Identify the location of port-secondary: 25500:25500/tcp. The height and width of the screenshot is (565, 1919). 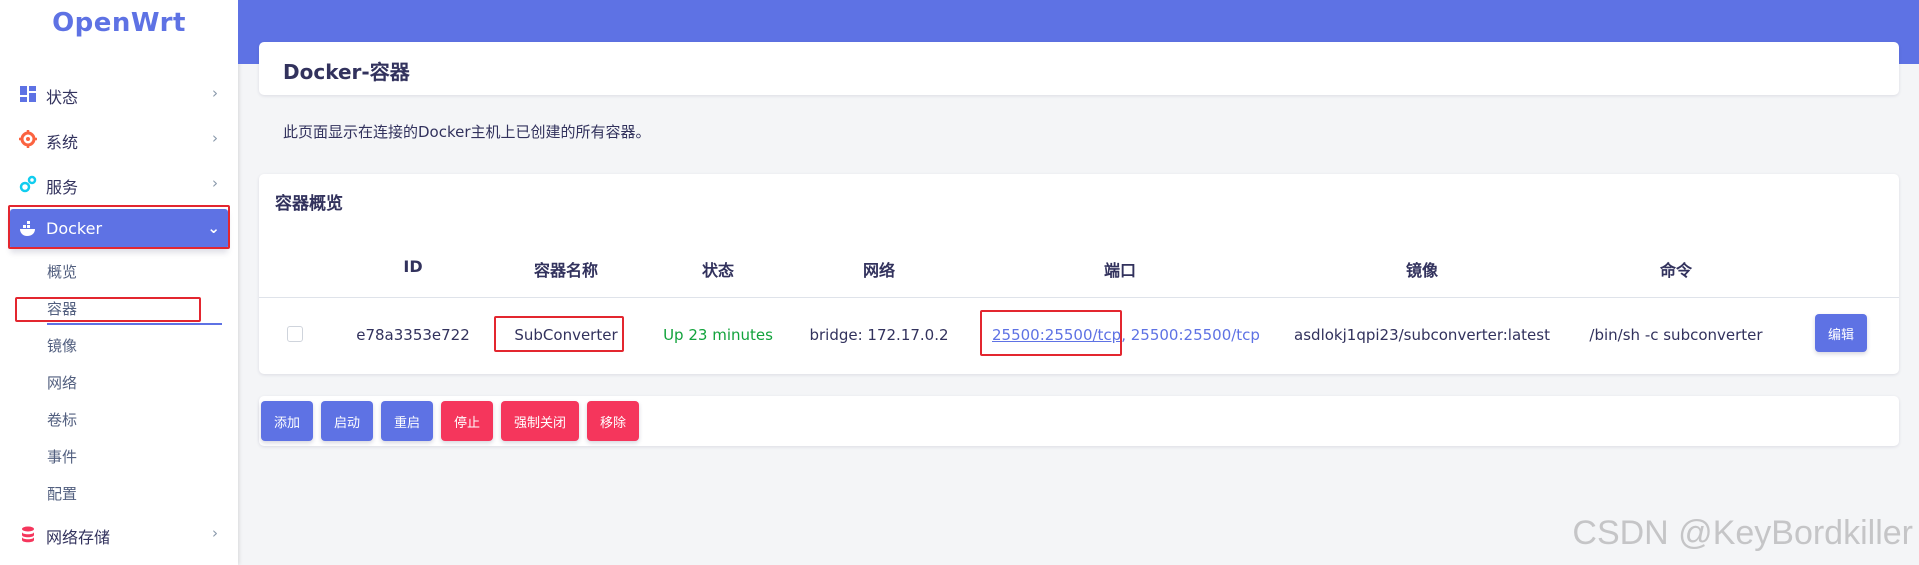
(1193, 335).